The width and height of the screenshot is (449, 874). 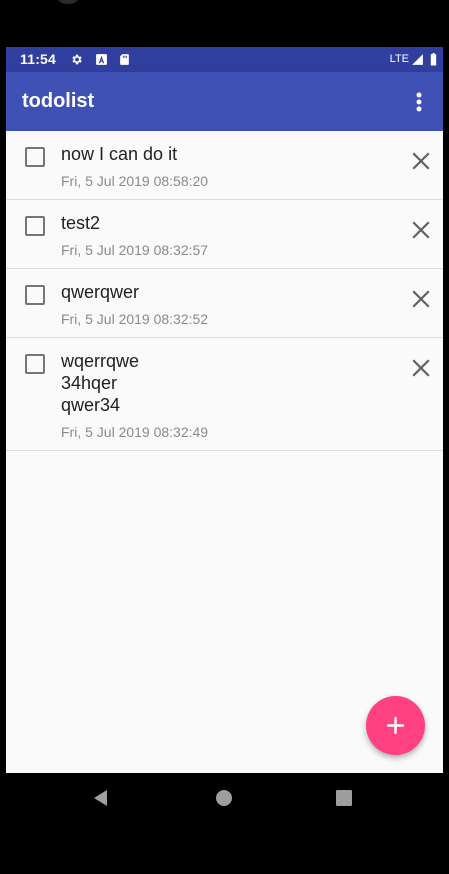 What do you see at coordinates (224, 101) in the screenshot?
I see `app-bar: todolist` at bounding box center [224, 101].